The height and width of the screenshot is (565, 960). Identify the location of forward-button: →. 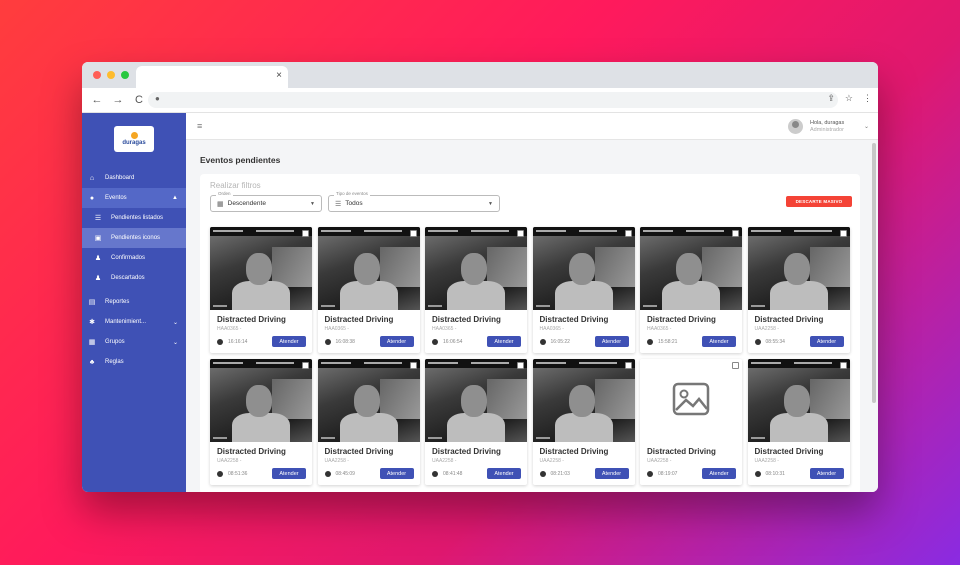
(118, 100).